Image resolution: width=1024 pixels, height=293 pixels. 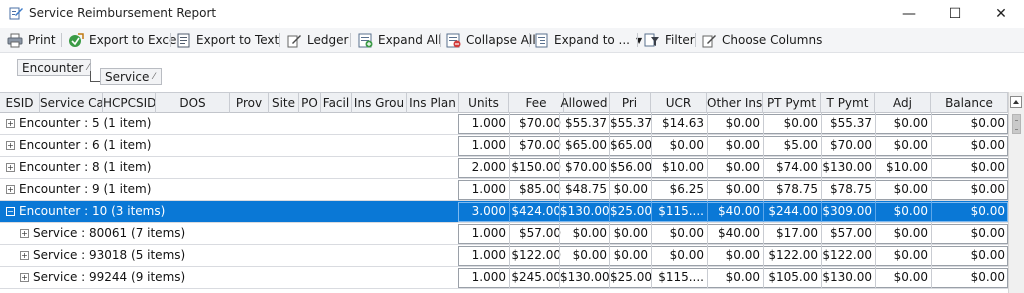 What do you see at coordinates (761, 40) in the screenshot?
I see `choose-columns-button: Choose Columns` at bounding box center [761, 40].